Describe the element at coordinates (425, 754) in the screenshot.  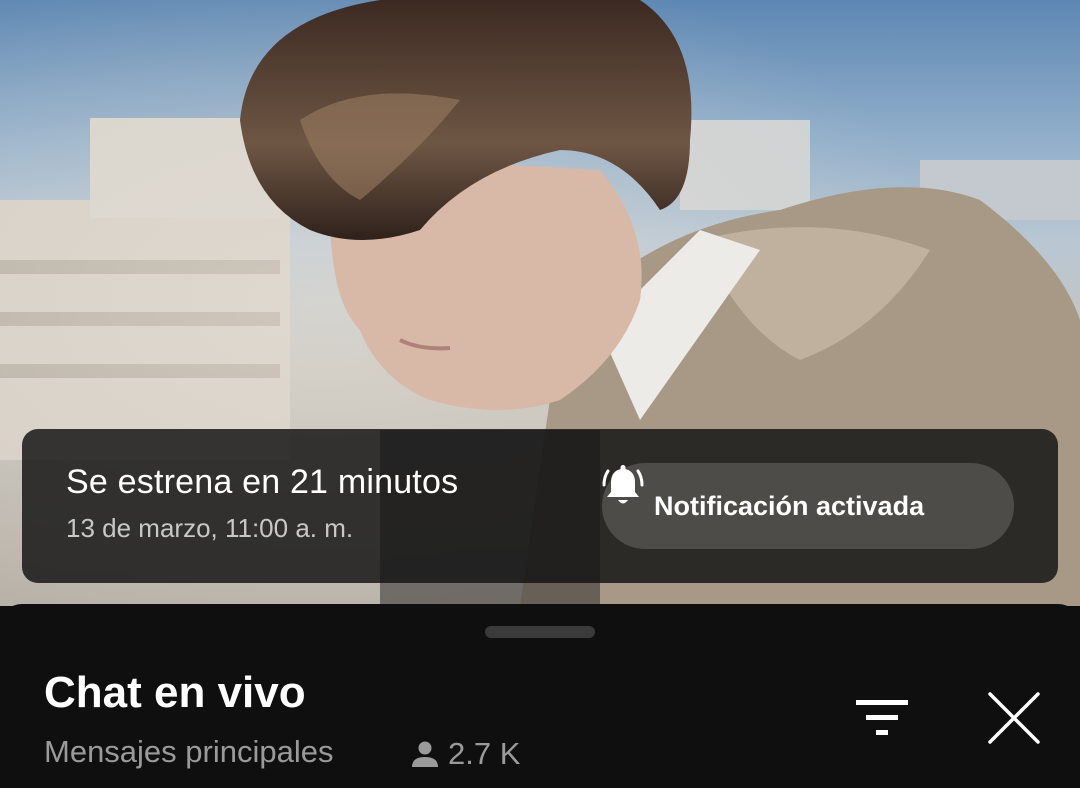
I see `person-icon` at that location.